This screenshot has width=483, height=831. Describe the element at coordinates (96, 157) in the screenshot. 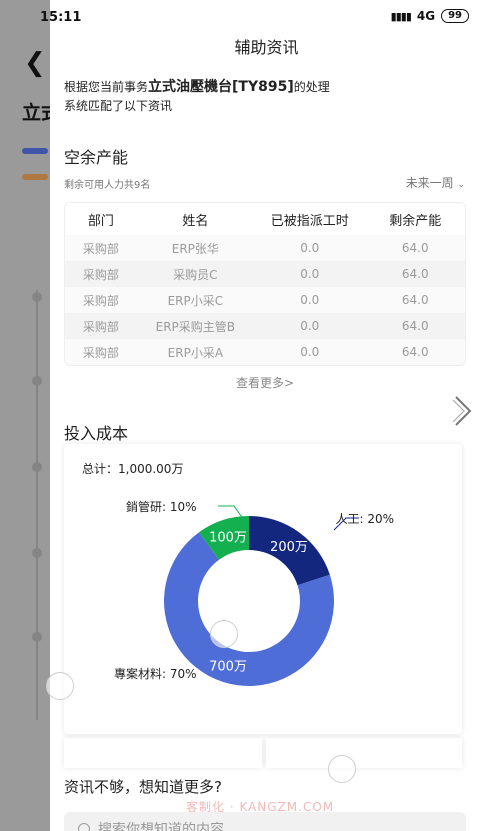

I see `capacity-title: 空余产能` at that location.